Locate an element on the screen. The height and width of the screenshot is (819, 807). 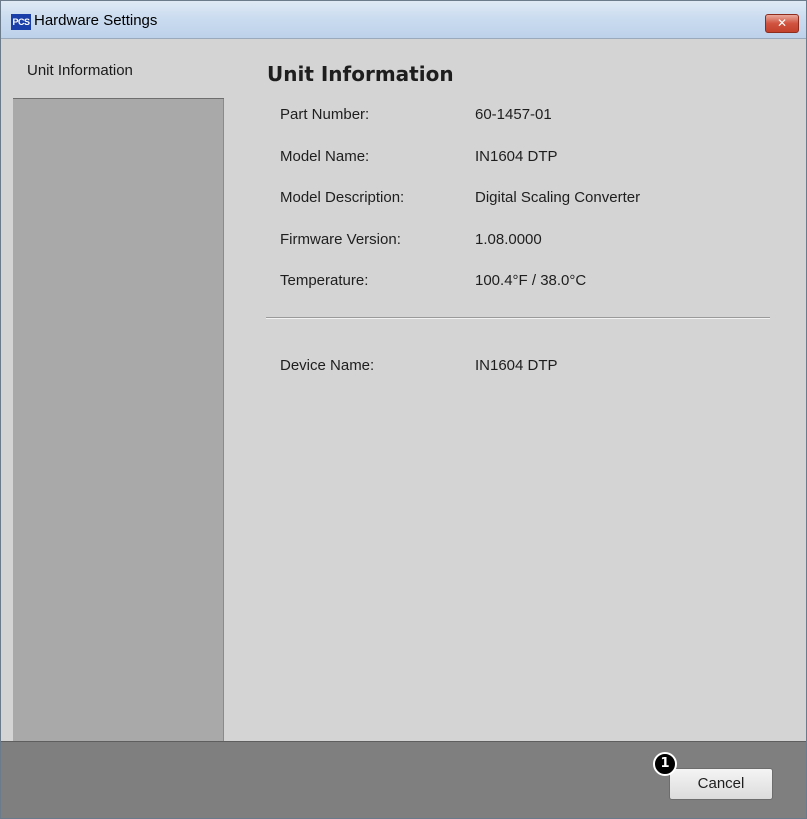
info-label: Model Description: is located at coordinates (342, 197).